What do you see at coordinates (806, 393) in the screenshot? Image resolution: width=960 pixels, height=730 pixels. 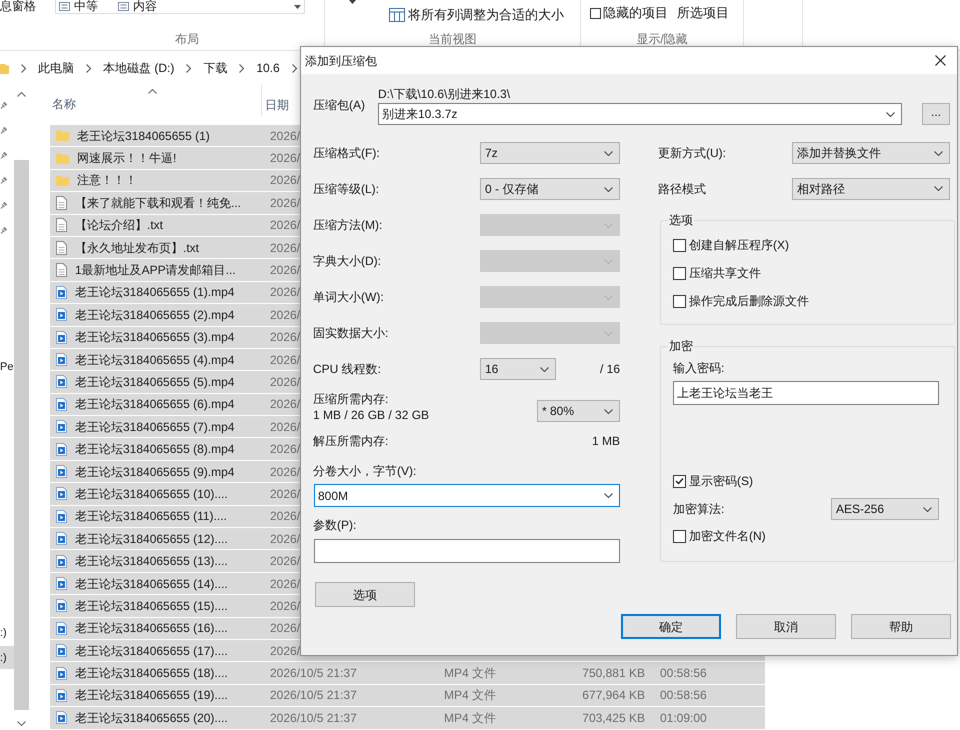 I see `password-field: 上老王论坛当老王` at bounding box center [806, 393].